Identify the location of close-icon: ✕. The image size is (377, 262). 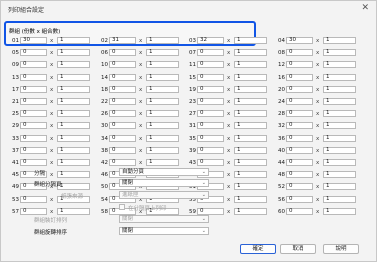
(365, 8).